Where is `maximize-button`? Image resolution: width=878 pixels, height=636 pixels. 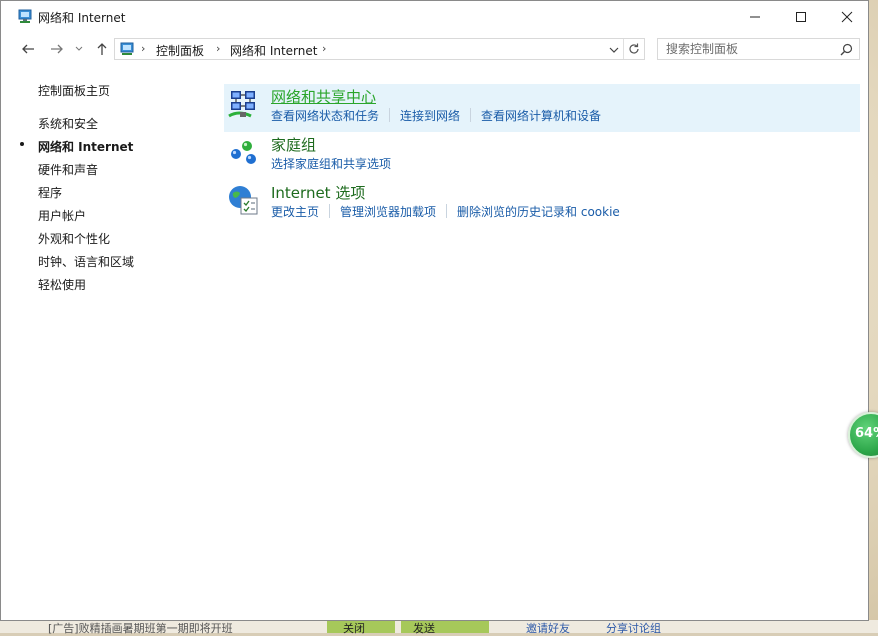
maximize-button is located at coordinates (801, 16).